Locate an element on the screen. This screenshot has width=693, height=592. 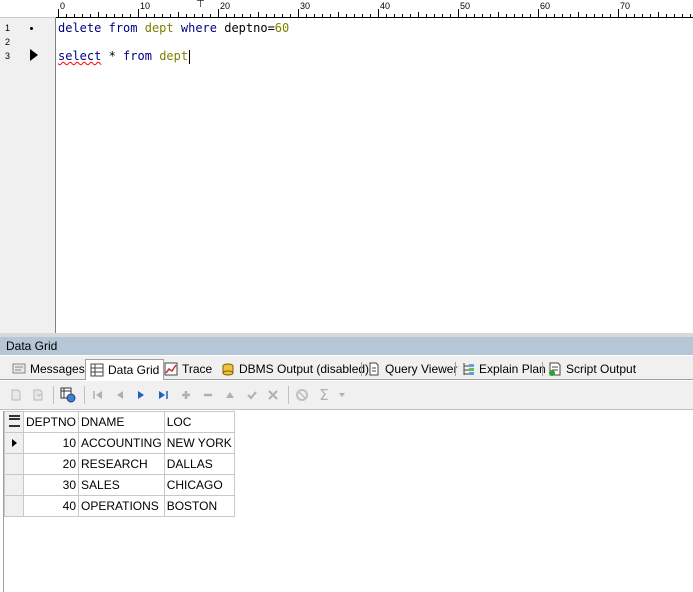
sum-icon: Σ is located at coordinates (324, 395).